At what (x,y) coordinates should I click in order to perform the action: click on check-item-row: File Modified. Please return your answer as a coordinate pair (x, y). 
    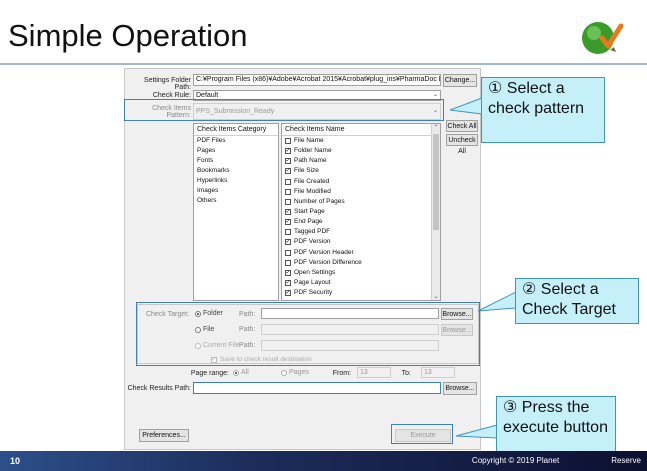
    Looking at the image, I should click on (361, 192).